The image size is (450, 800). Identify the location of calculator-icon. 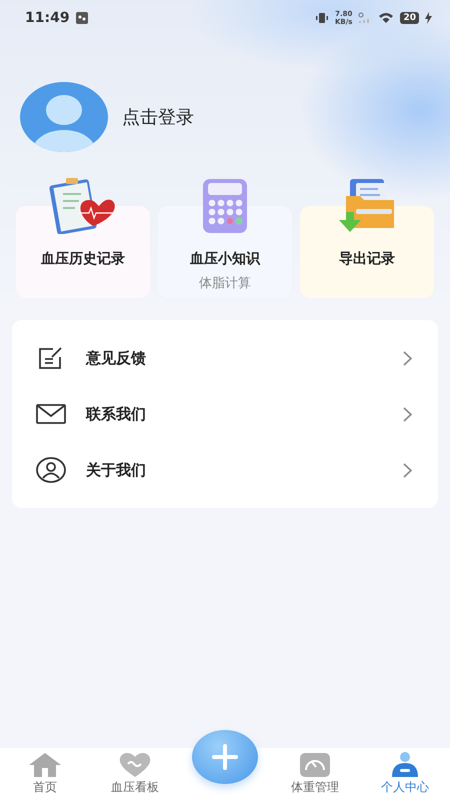
(225, 206).